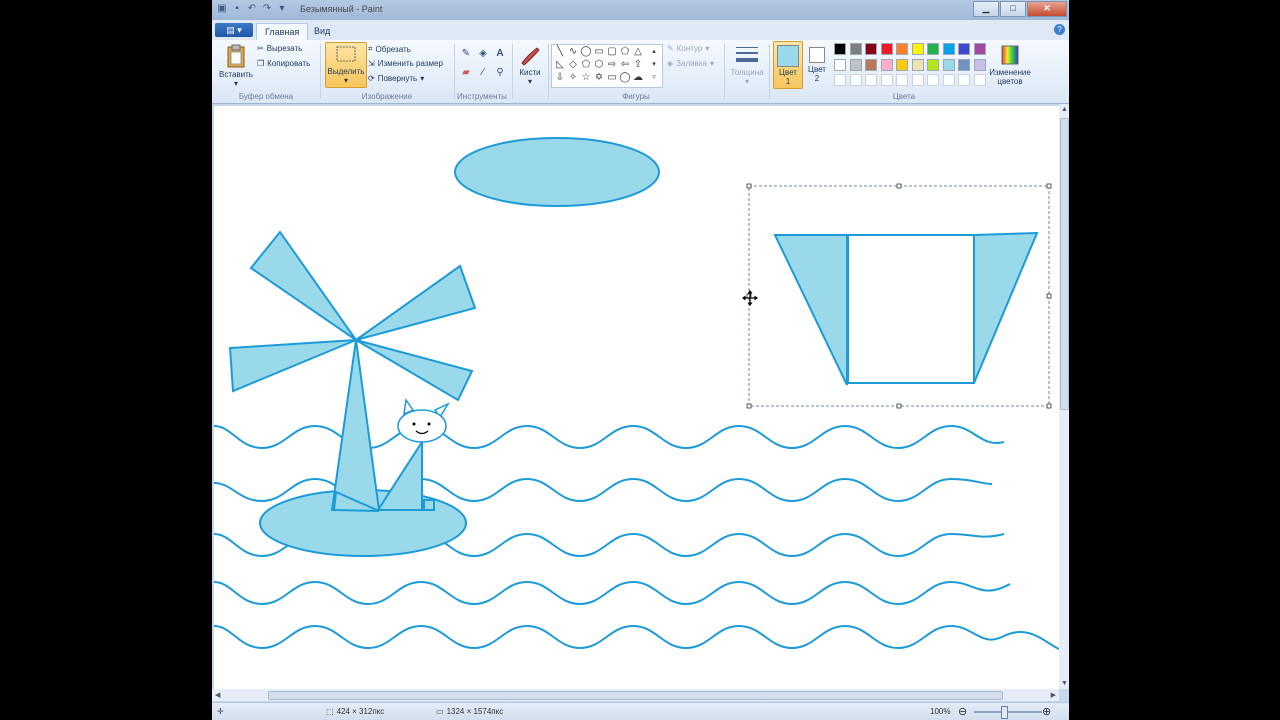 The width and height of the screenshot is (1280, 720). Describe the element at coordinates (405, 63) in the screenshot. I see `resize-button: ⇲ Изменить размер` at that location.